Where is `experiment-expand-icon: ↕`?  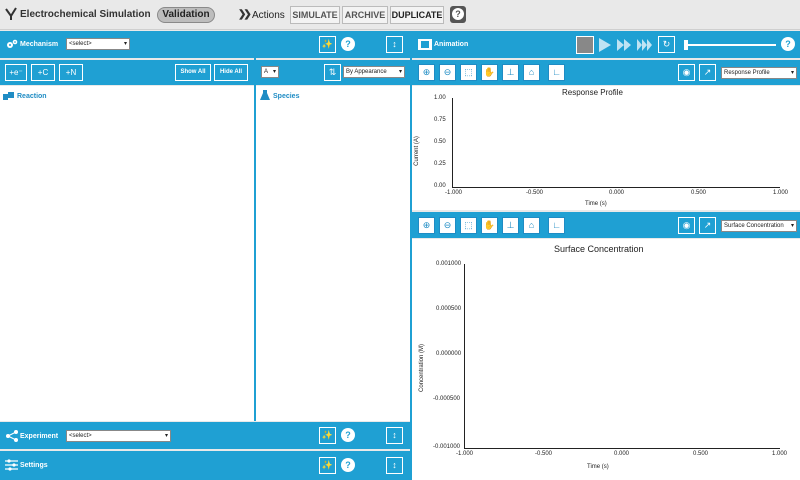 experiment-expand-icon: ↕ is located at coordinates (394, 435).